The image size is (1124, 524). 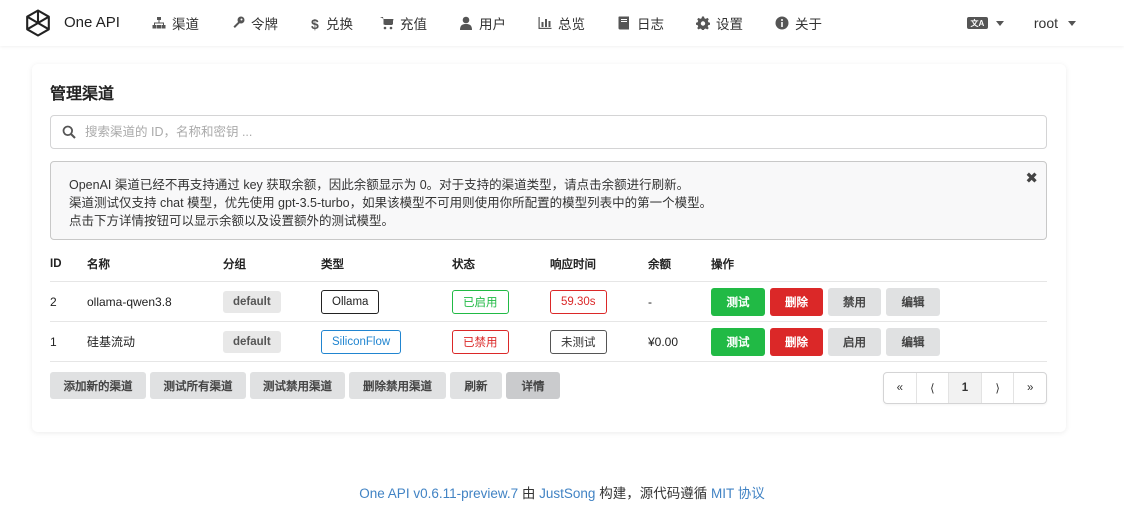 What do you see at coordinates (1045, 23) in the screenshot?
I see `username: root` at bounding box center [1045, 23].